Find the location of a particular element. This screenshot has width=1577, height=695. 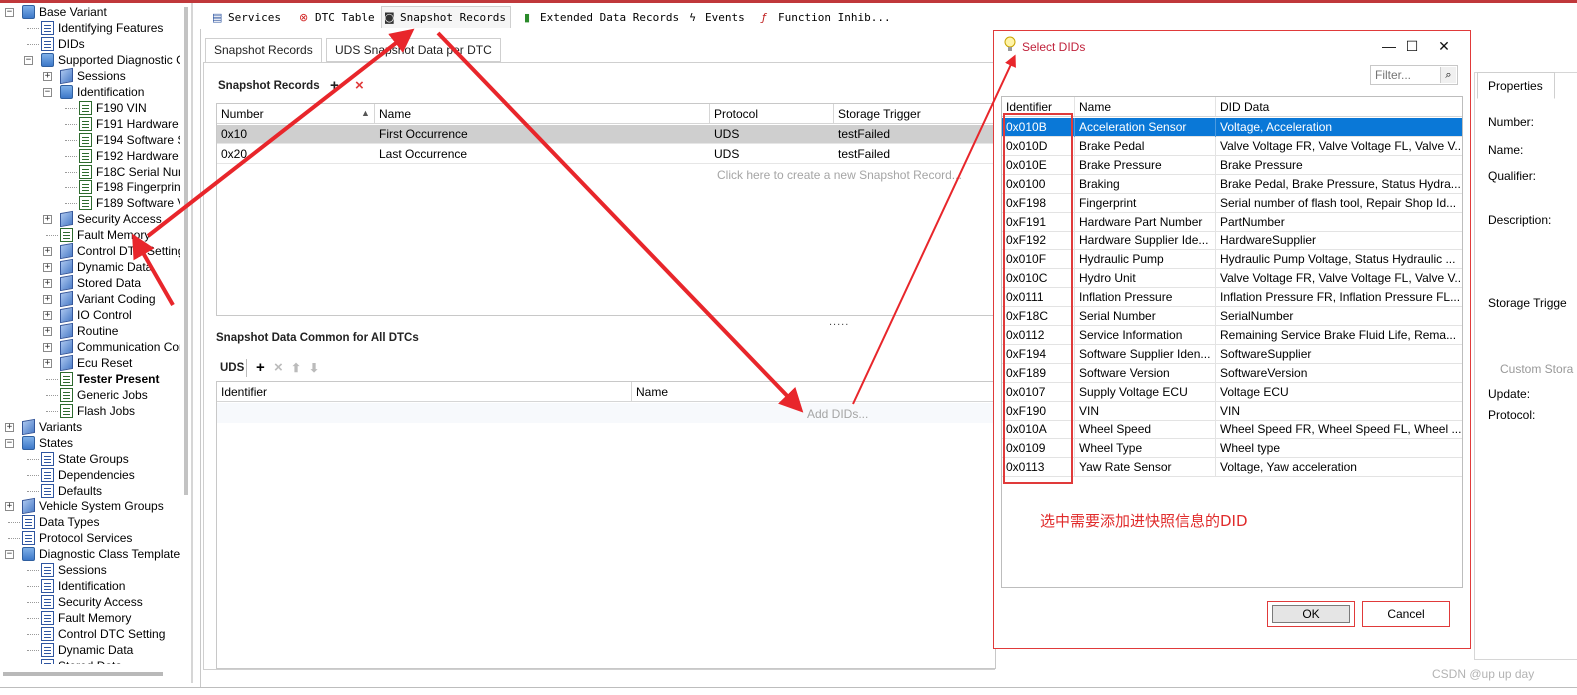

tree-item: F192 Hardware S is located at coordinates (90, 156).